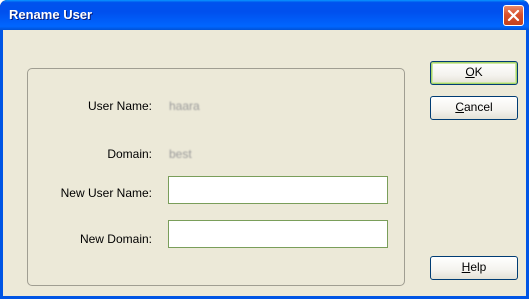 The image size is (529, 299). I want to click on title-bar: Rename User, so click(264, 15).